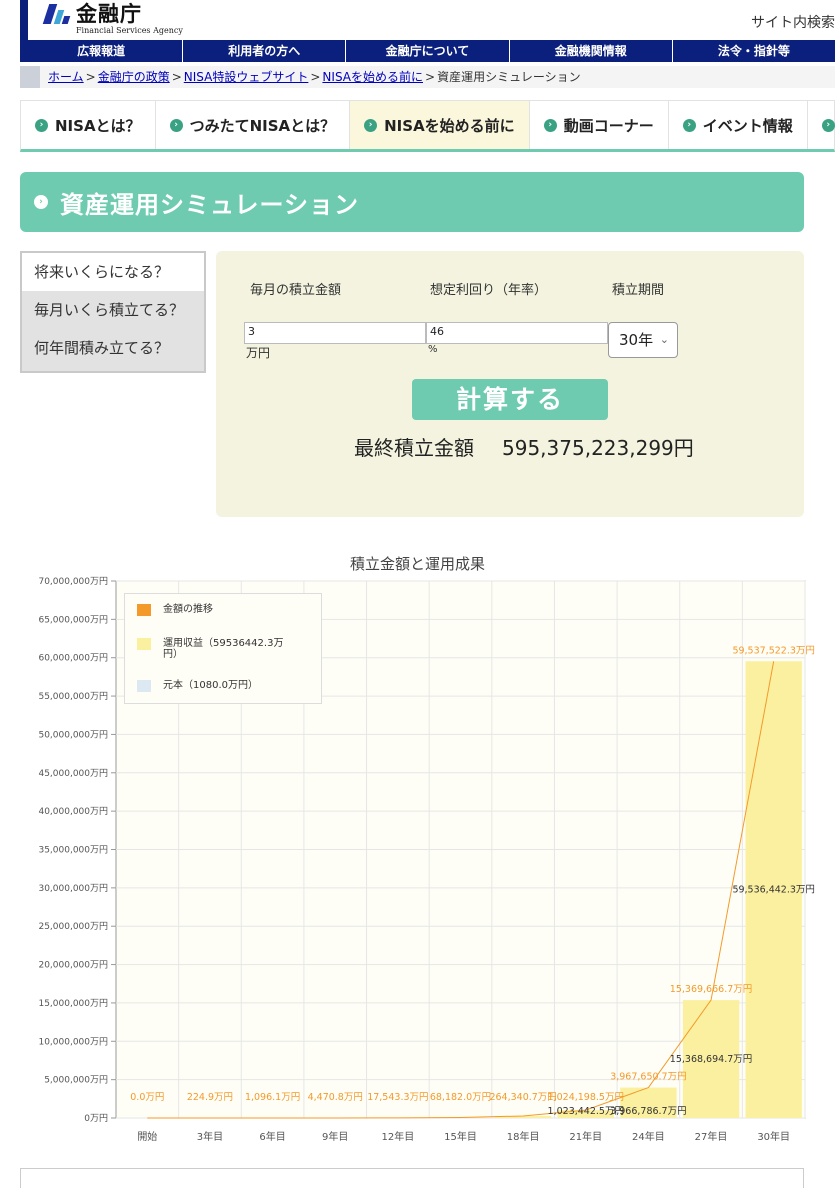  Describe the element at coordinates (73, 965) in the screenshot. I see `y-tick-label: 20,000,000万円` at that location.